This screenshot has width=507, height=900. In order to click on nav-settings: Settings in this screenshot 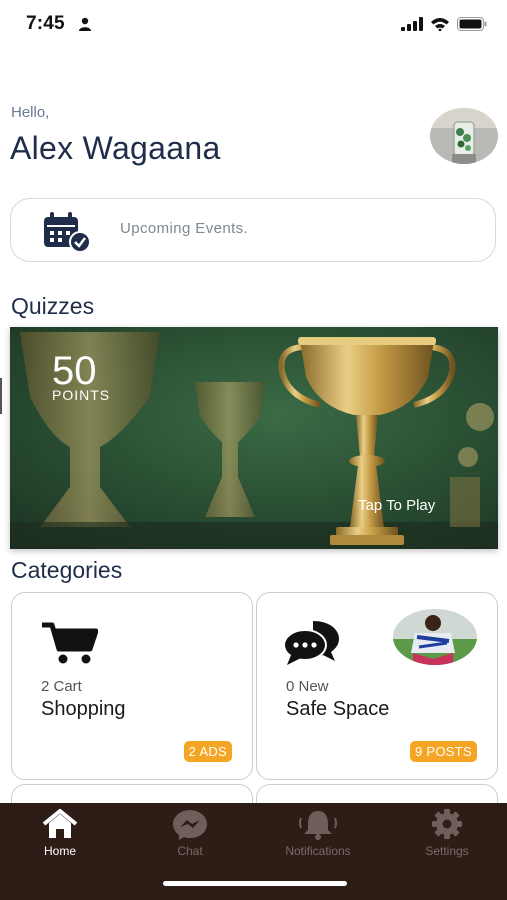, I will do `click(447, 833)`.